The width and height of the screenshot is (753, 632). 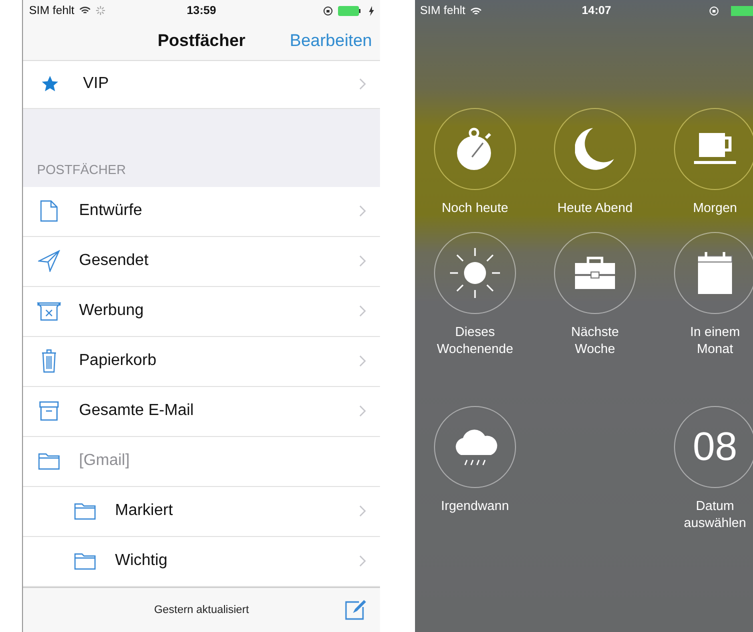 What do you see at coordinates (715, 273) in the screenshot?
I see `calendar-icon` at bounding box center [715, 273].